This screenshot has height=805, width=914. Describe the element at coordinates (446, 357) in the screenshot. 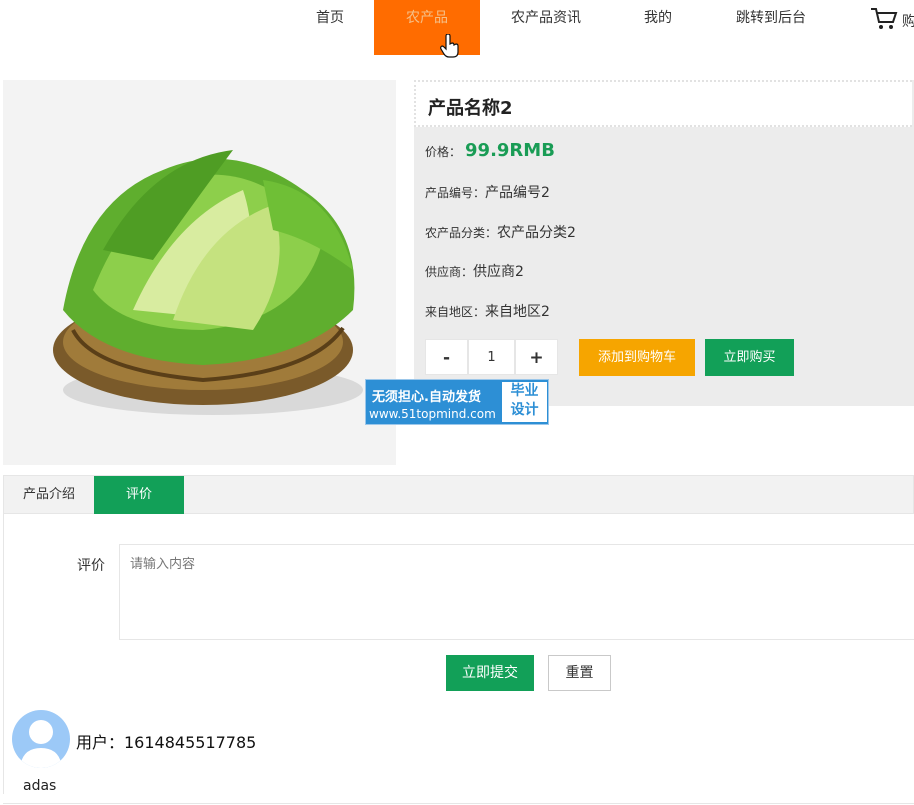

I see `qty-minus-button: -` at that location.